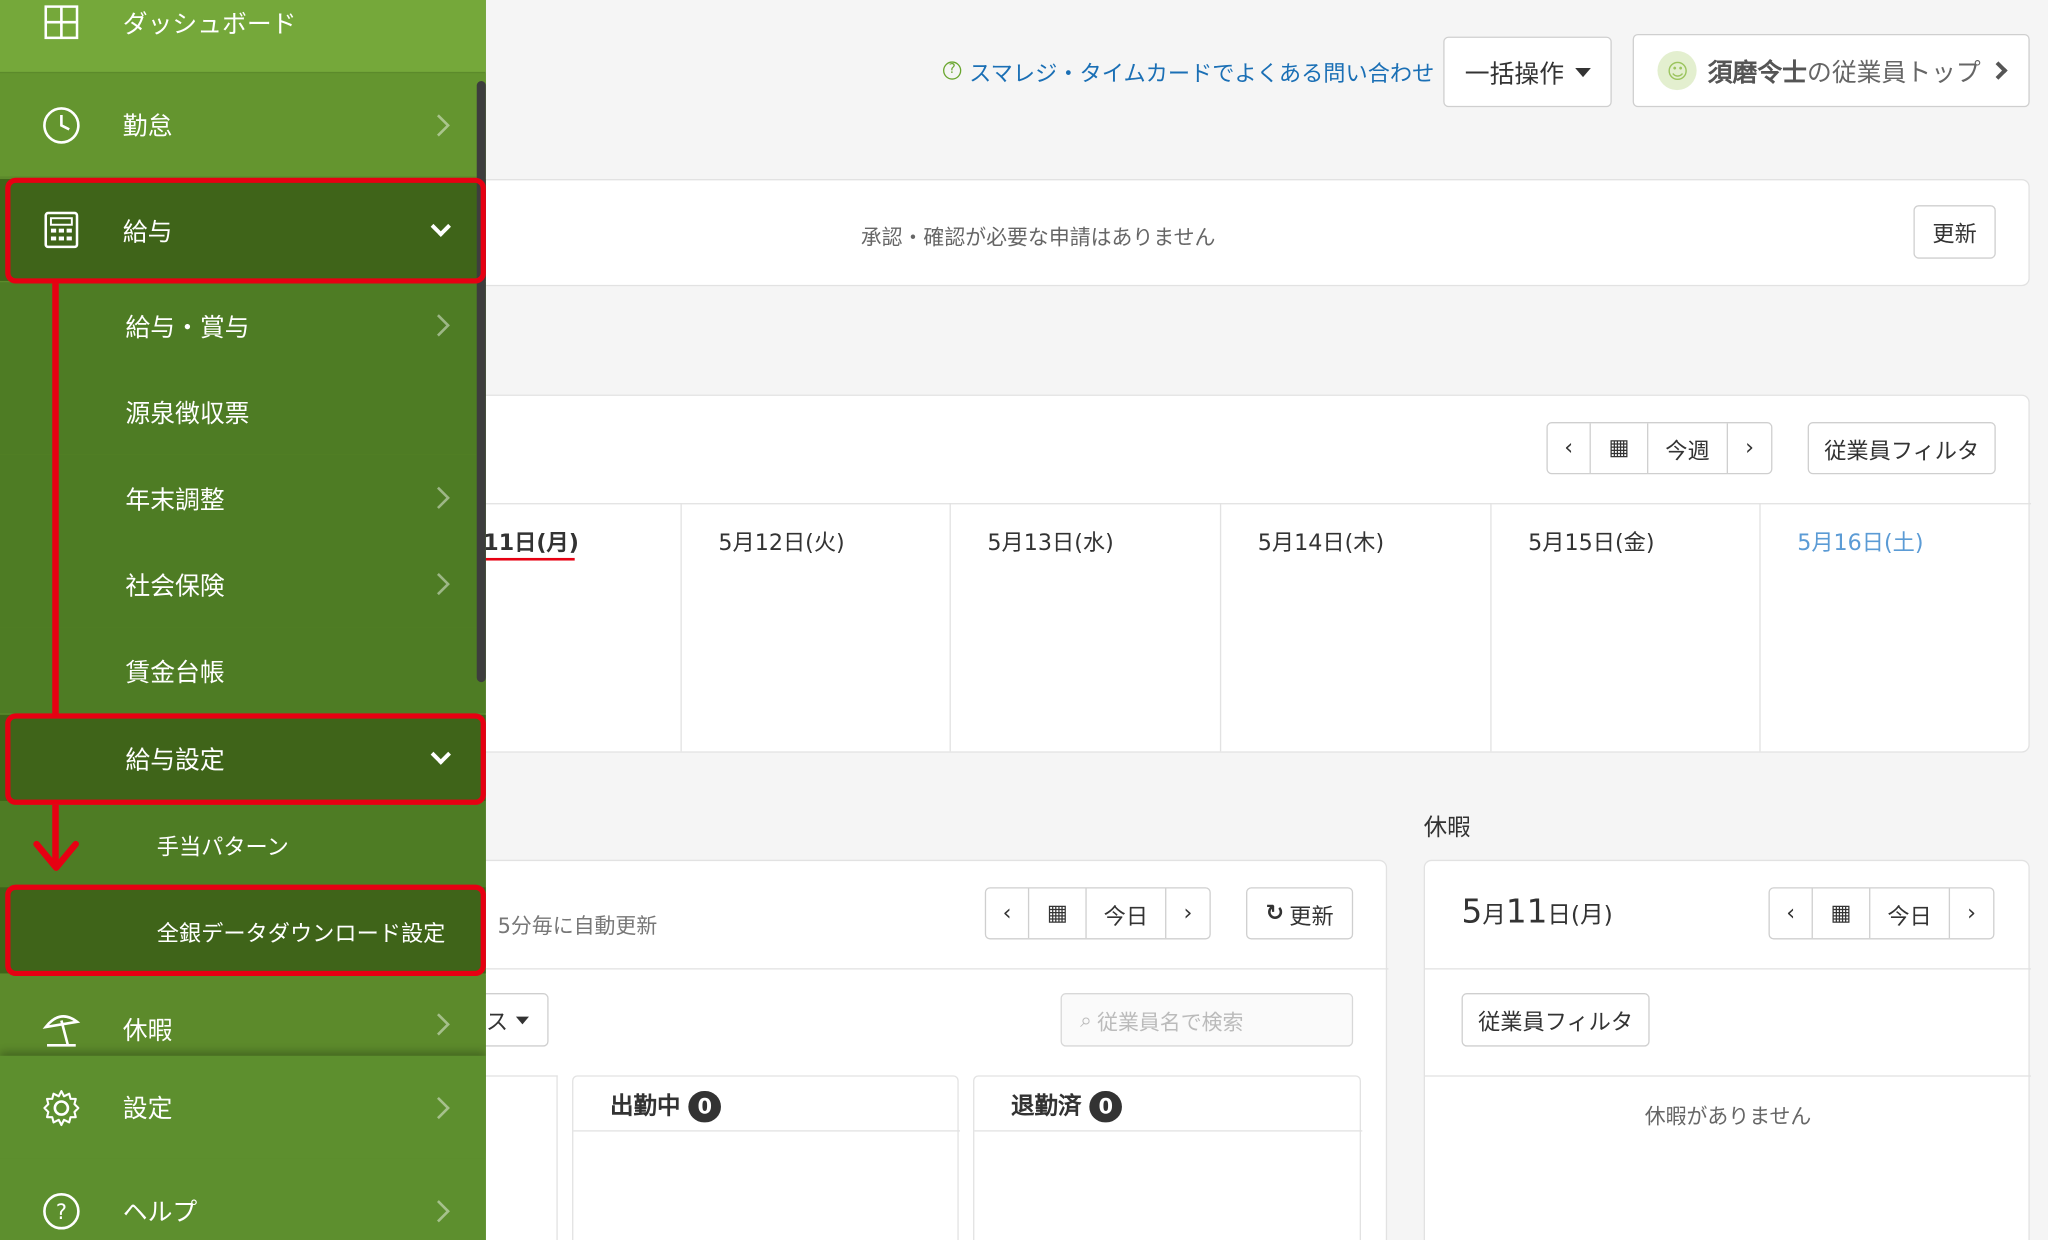 The image size is (2048, 1240). I want to click on leave-prev-day-button: ‹, so click(1791, 913).